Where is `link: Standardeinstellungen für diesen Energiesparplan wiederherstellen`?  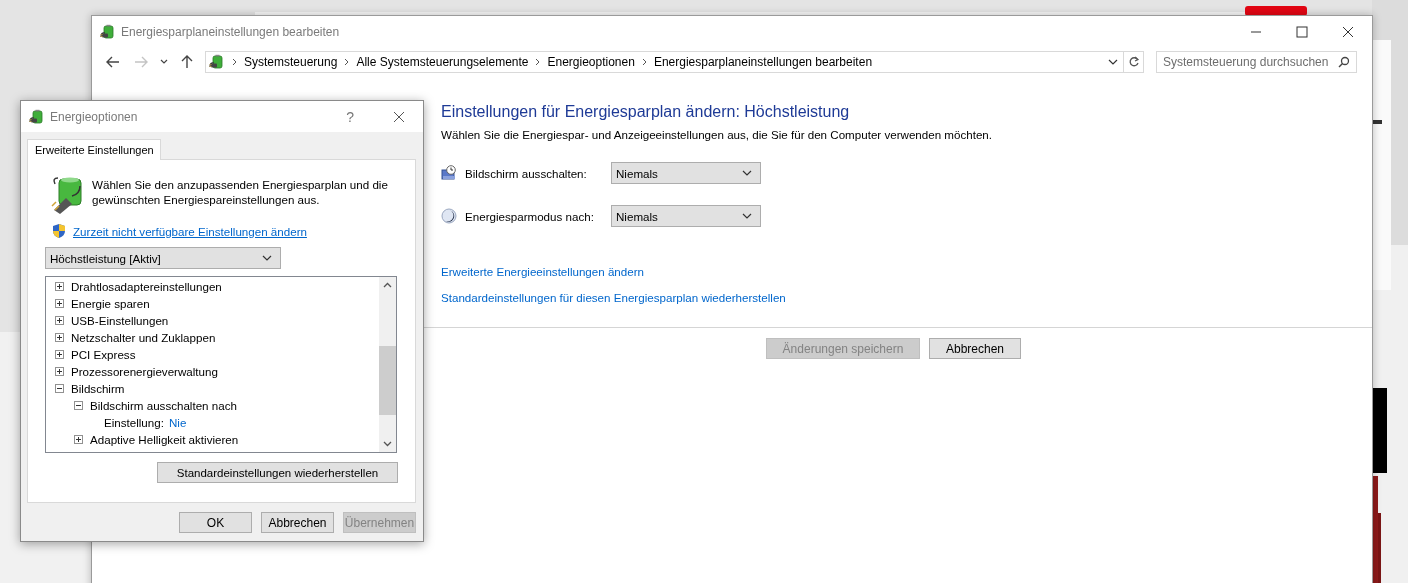 link: Standardeinstellungen für diesen Energiesparplan wiederherstellen is located at coordinates (613, 297).